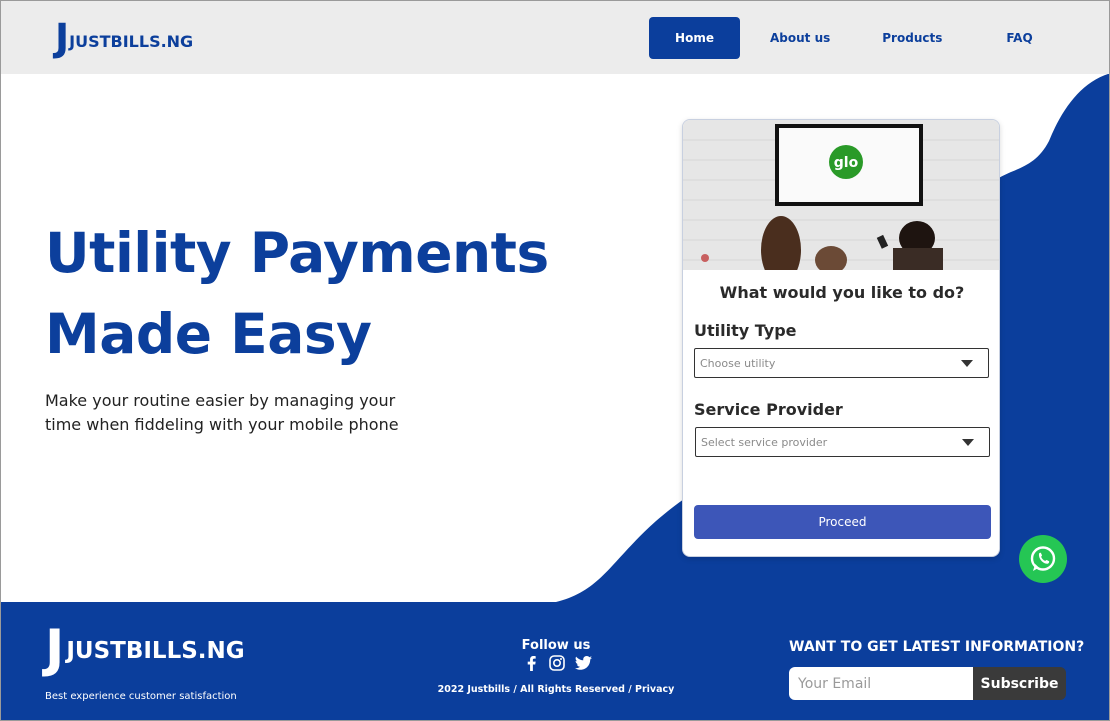 The width and height of the screenshot is (1110, 721). What do you see at coordinates (881, 683) in the screenshot?
I see `newsletter-email-input` at bounding box center [881, 683].